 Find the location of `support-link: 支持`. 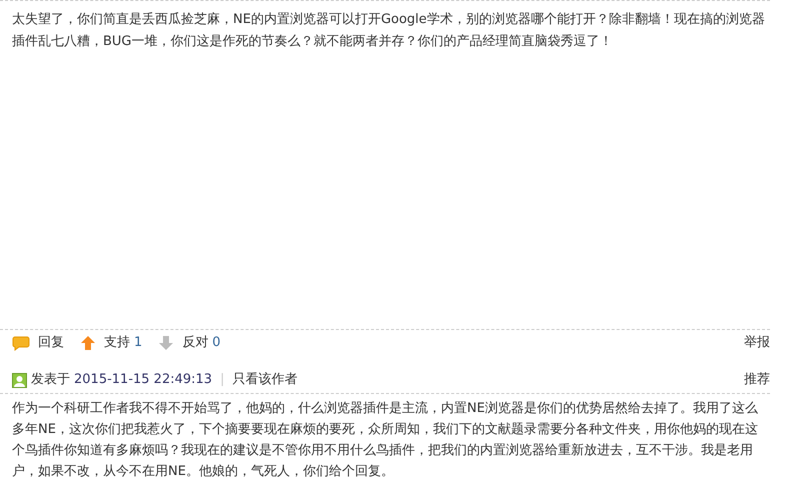

support-link: 支持 is located at coordinates (117, 343).